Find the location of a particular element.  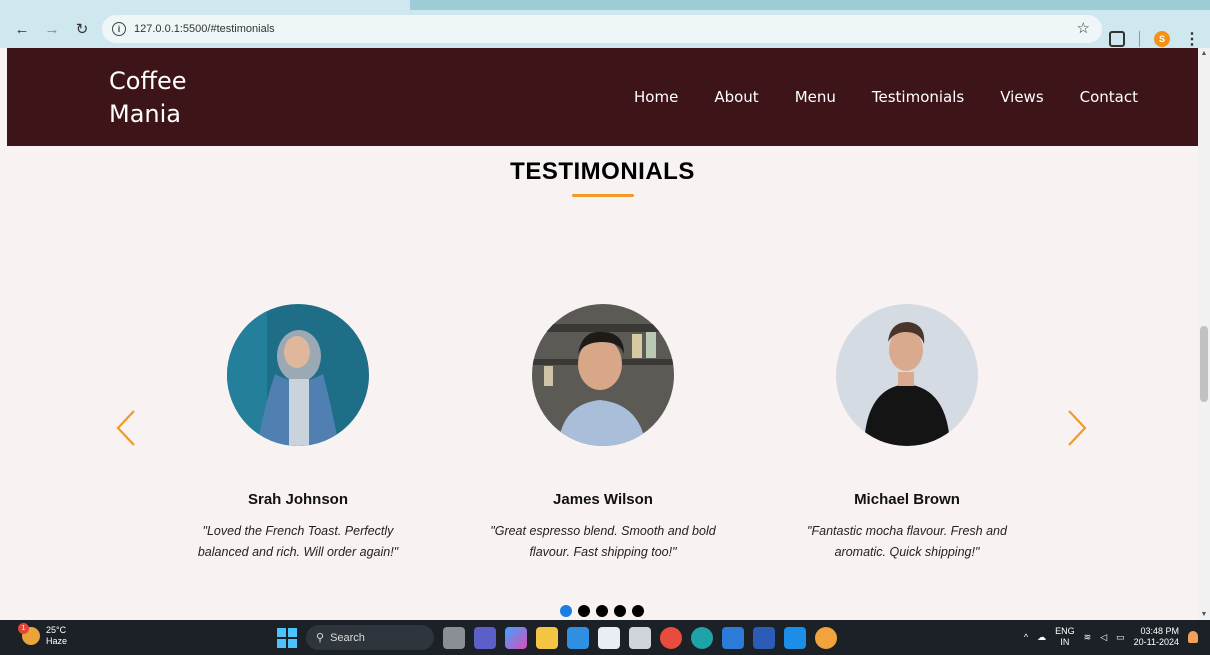

scrollbar-thumb is located at coordinates (1204, 364).